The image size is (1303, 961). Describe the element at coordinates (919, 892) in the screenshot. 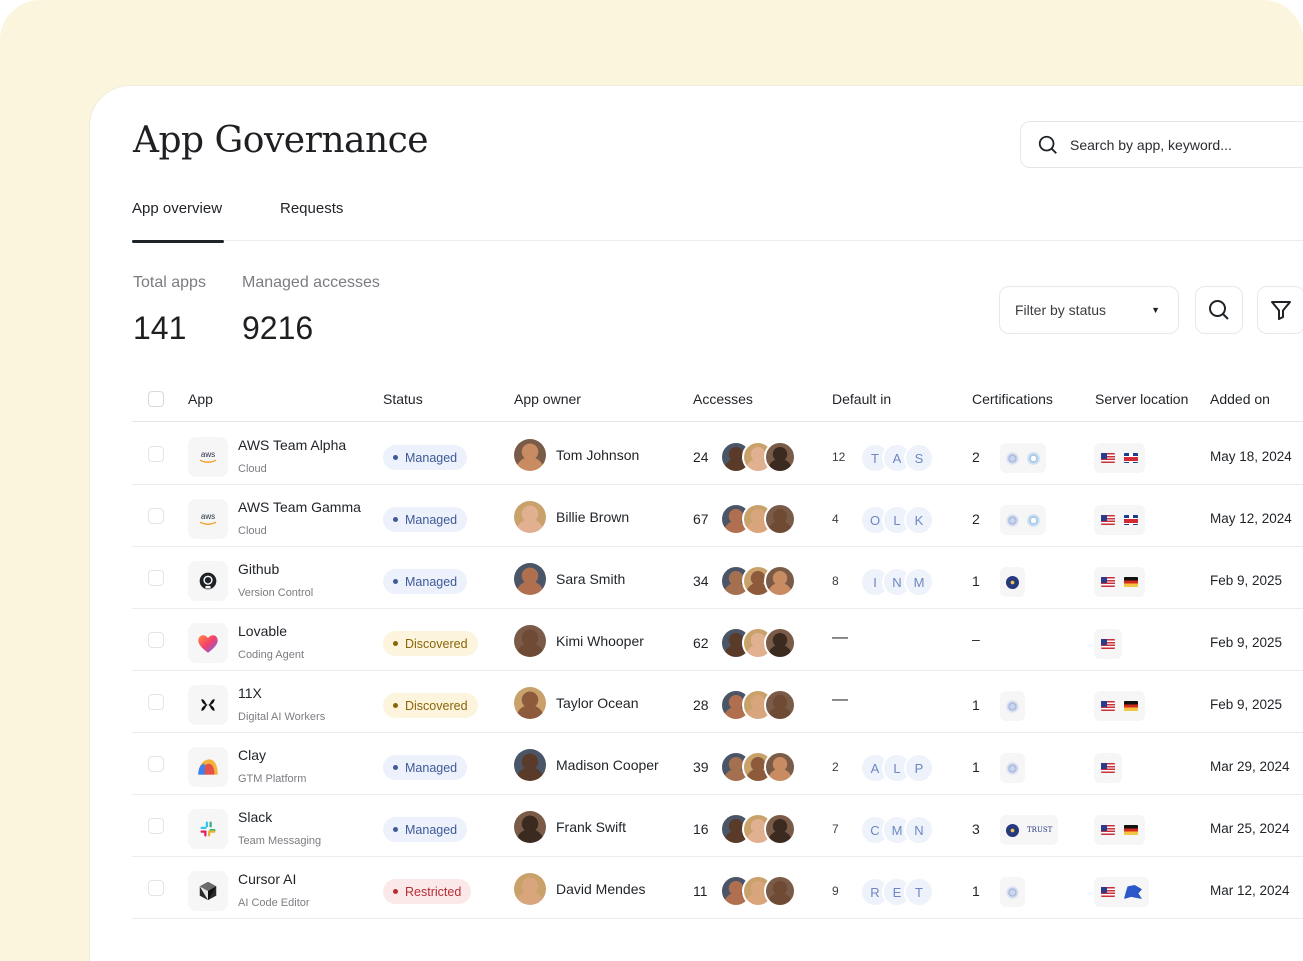

I see `default-in-chip: T` at that location.